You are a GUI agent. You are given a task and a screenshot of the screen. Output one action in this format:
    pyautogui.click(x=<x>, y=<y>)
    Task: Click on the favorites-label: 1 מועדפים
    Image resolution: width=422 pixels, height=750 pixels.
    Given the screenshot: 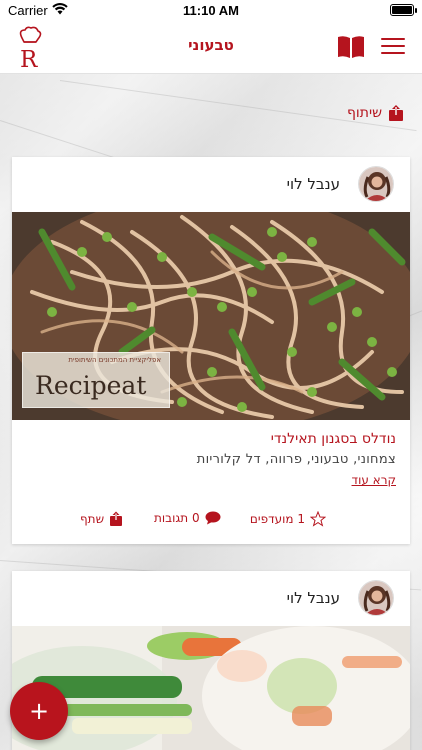 What is the action you would take?
    pyautogui.click(x=277, y=519)
    